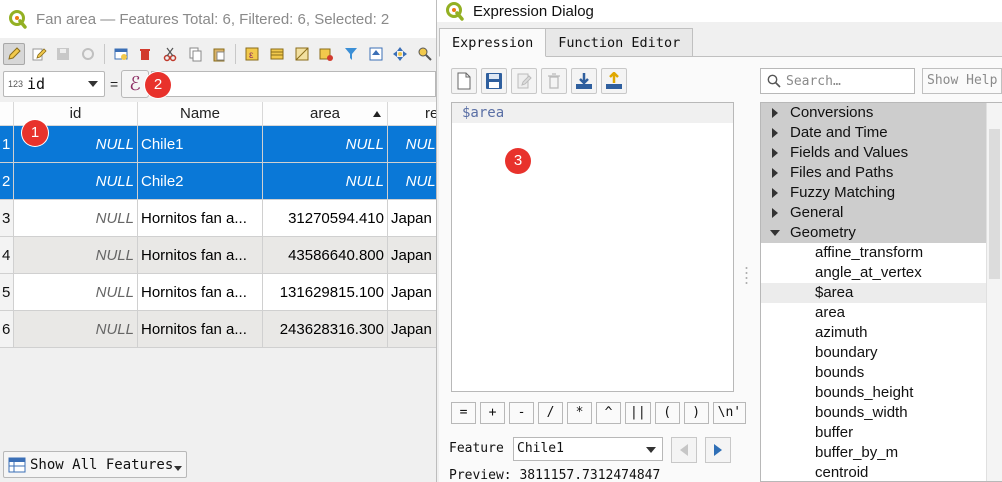  Describe the element at coordinates (588, 449) in the screenshot. I see `feature-select: Chile1` at that location.